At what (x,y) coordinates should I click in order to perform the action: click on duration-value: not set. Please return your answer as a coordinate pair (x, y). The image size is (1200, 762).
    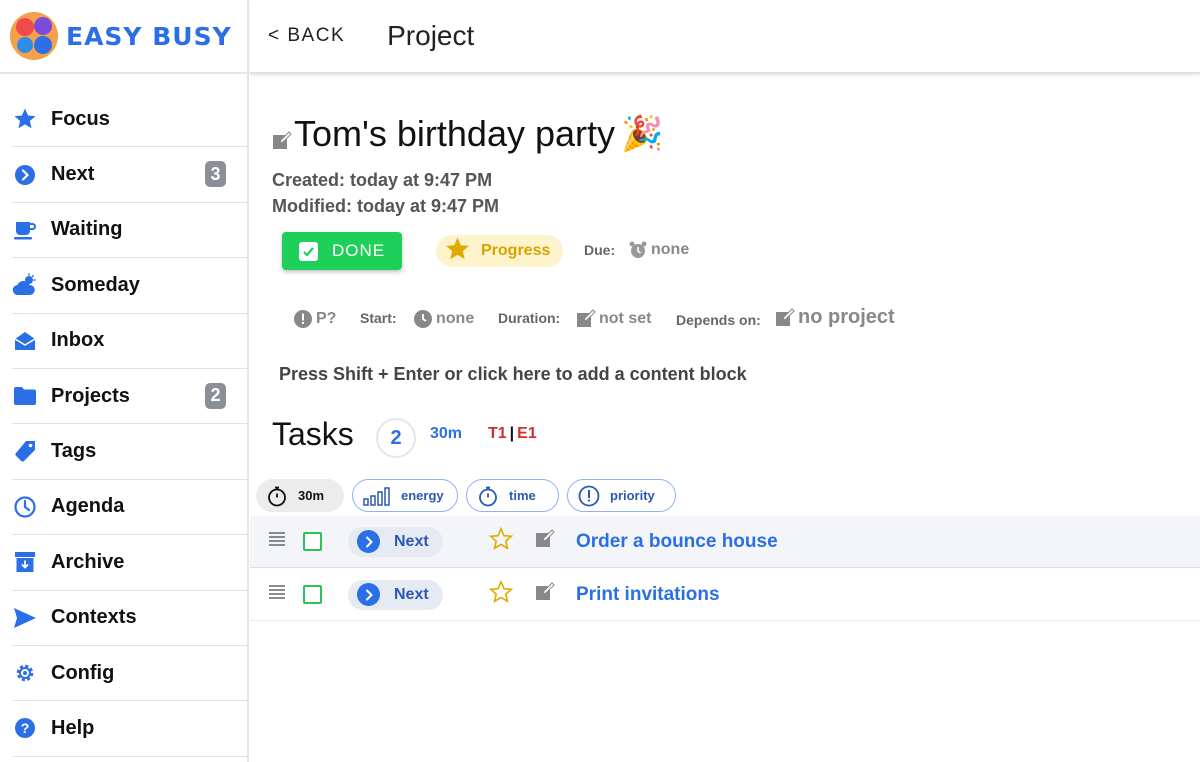
    Looking at the image, I should click on (613, 319).